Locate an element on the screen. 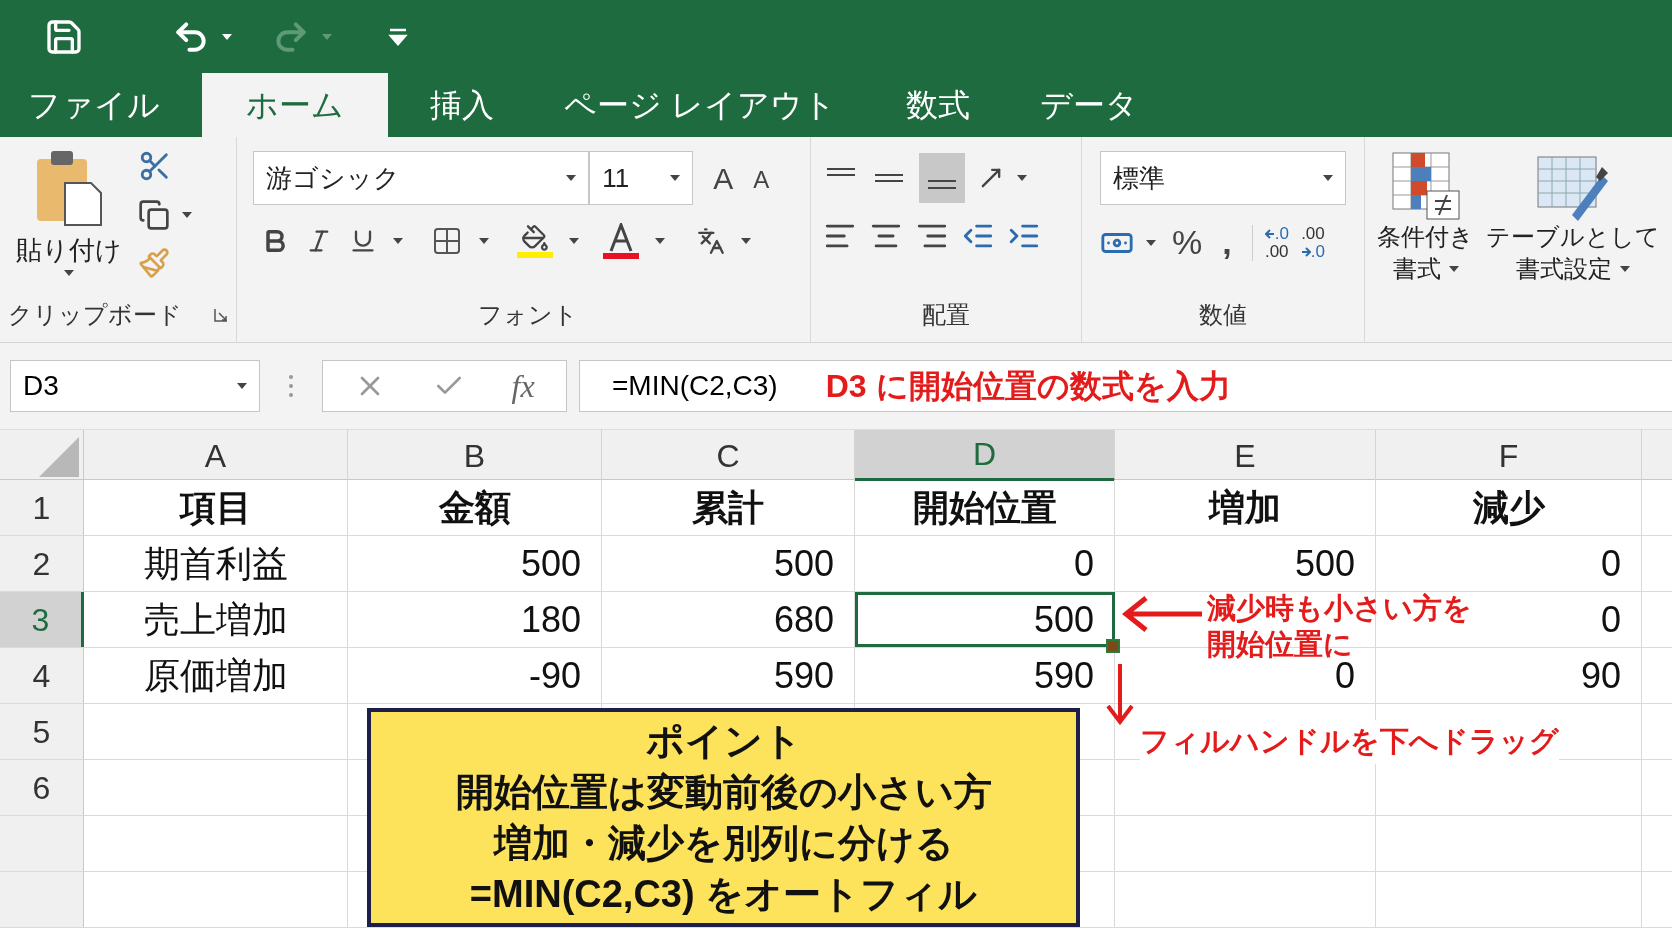 This screenshot has height=941, width=1672. formula-field: =MIN(C2,C3) D3 に開始位置の数式を入力 is located at coordinates (1125, 386).